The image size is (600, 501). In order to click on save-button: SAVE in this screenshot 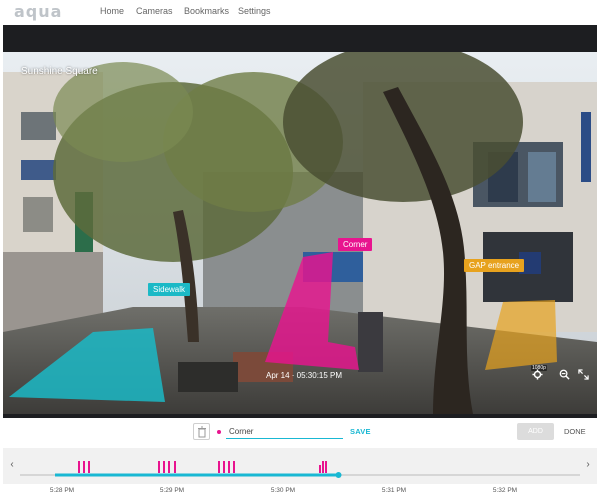, I will do `click(360, 431)`.